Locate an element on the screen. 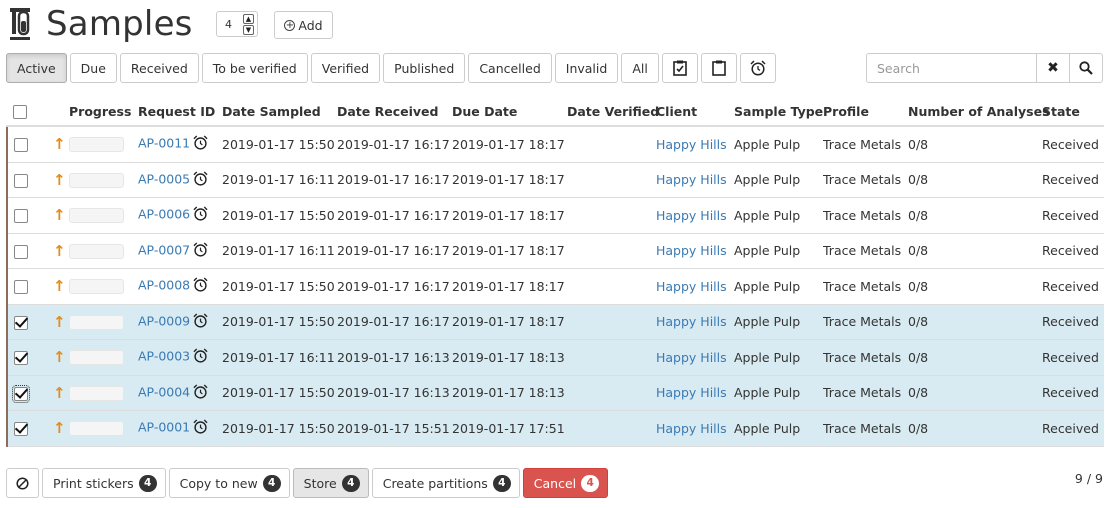  column-header-number-of-analyses: Number of Analyses is located at coordinates (979, 112).